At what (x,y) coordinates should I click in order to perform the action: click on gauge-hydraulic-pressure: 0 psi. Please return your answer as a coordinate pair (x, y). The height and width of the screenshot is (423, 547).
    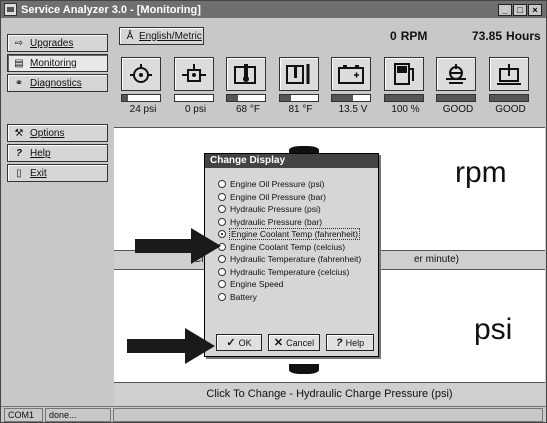
    Looking at the image, I should click on (195, 89).